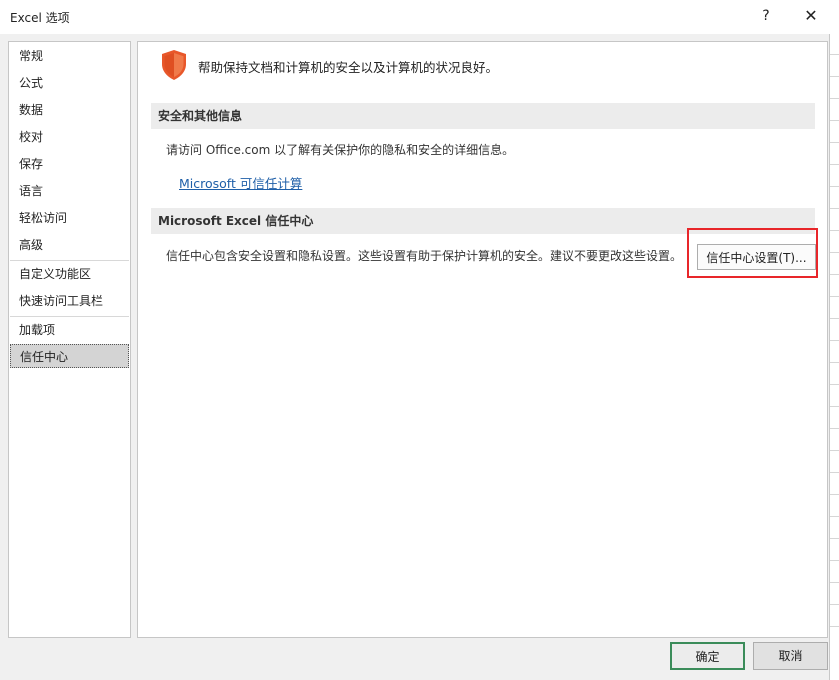  Describe the element at coordinates (69, 245) in the screenshot. I see `nav-item-advanced: 高级` at that location.